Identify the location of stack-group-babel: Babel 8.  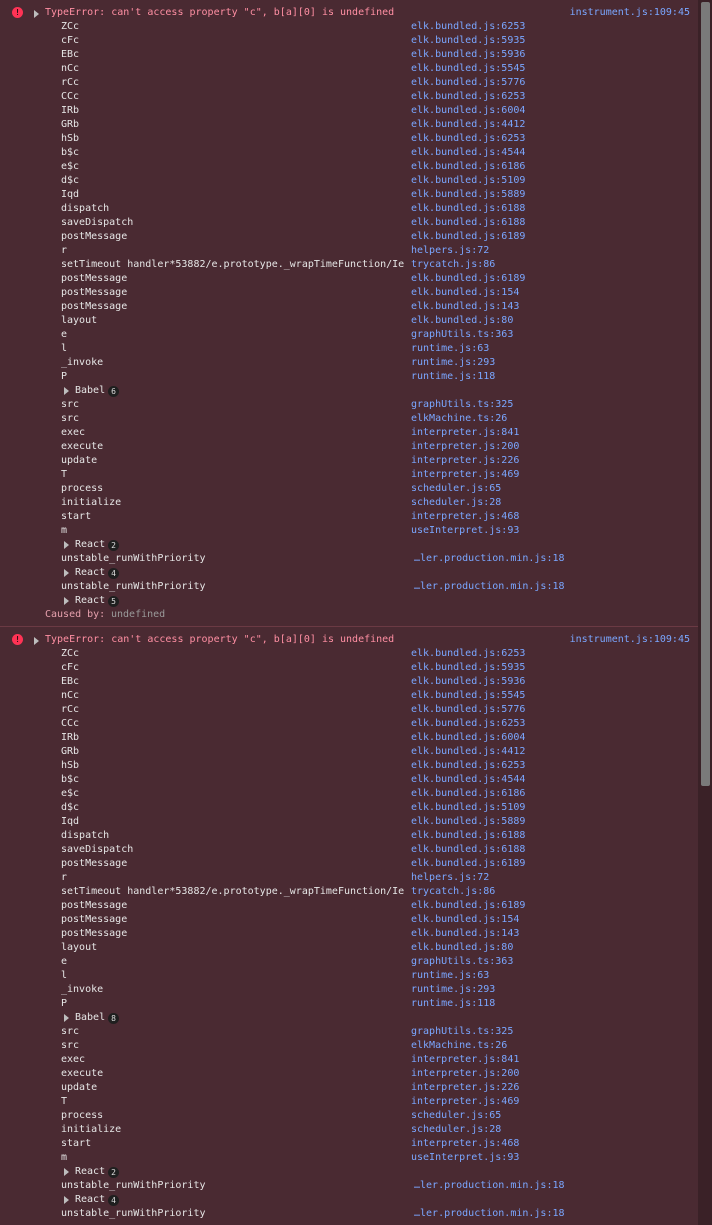
(349, 1018).